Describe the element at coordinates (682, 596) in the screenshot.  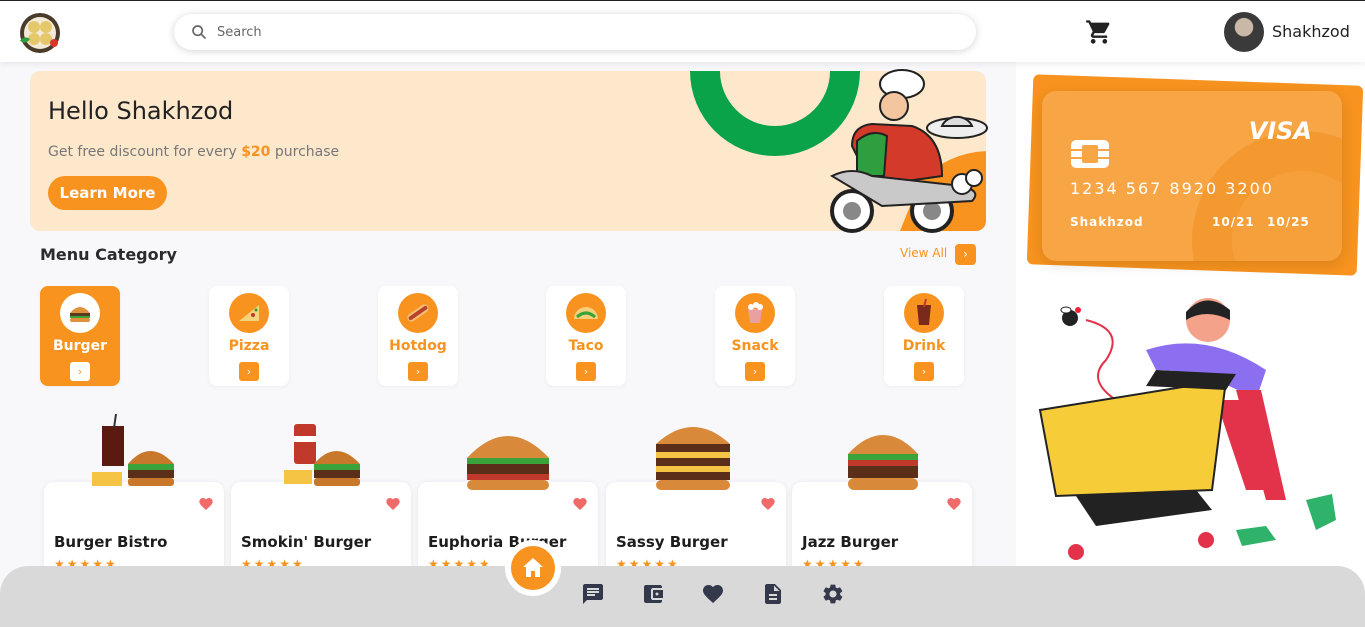
I see `bottom-navigation` at that location.